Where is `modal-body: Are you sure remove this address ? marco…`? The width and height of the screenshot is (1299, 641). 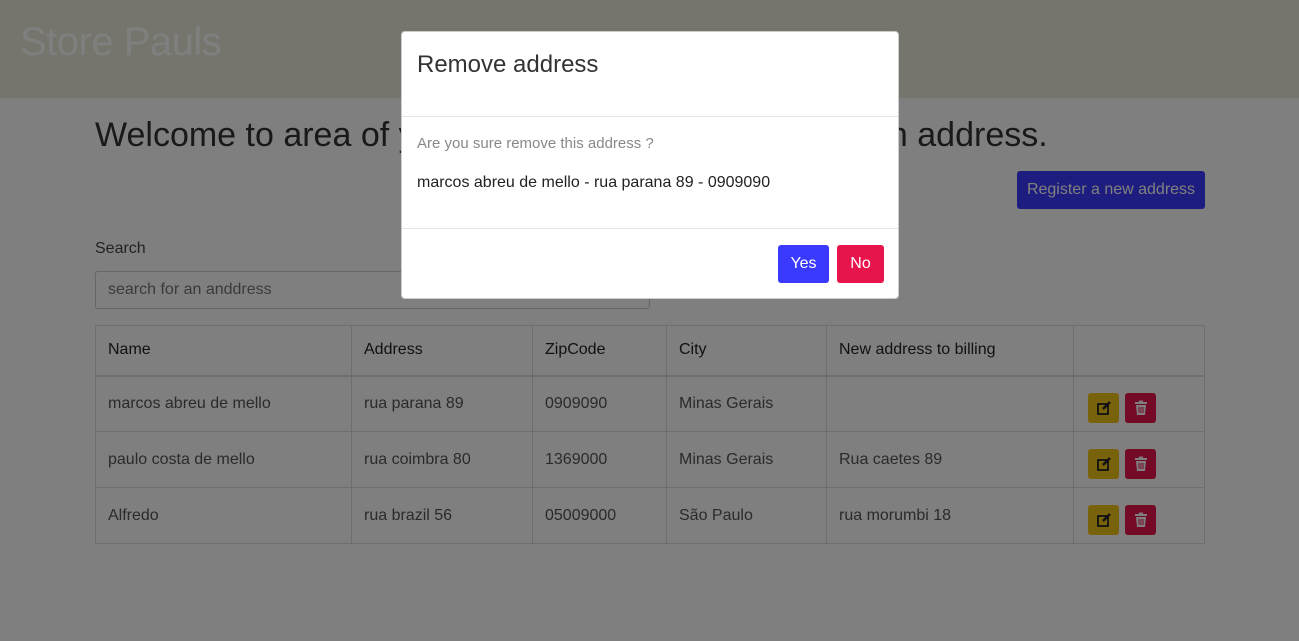
modal-body: Are you sure remove this address ? marco… is located at coordinates (650, 173).